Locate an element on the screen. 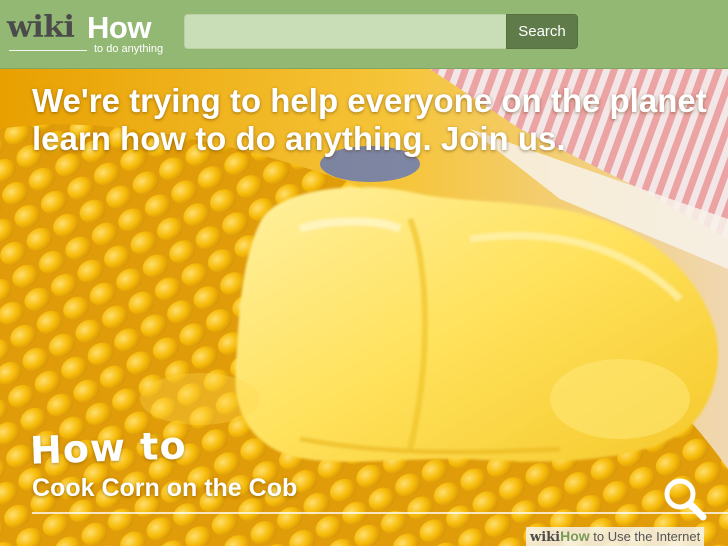  wikihow-watermark: wikiHow to Use the Internet is located at coordinates (615, 536).